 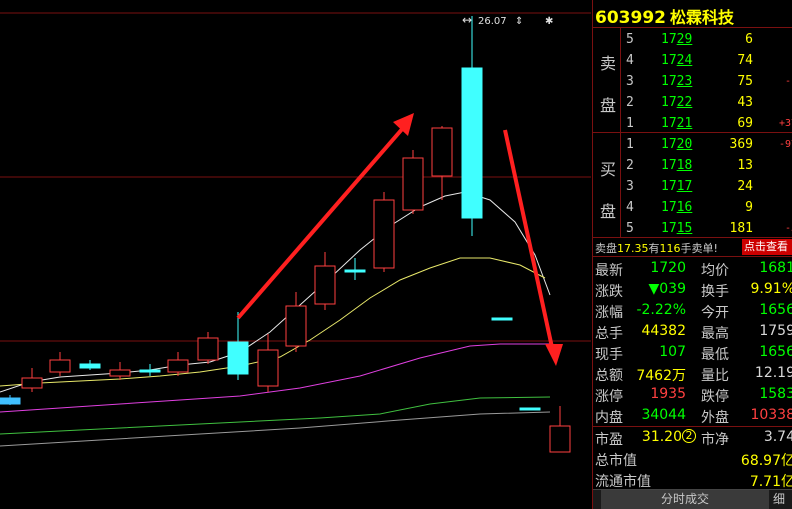 What do you see at coordinates (701, 17) in the screenshot?
I see `stock-name: 松霖科技` at bounding box center [701, 17].